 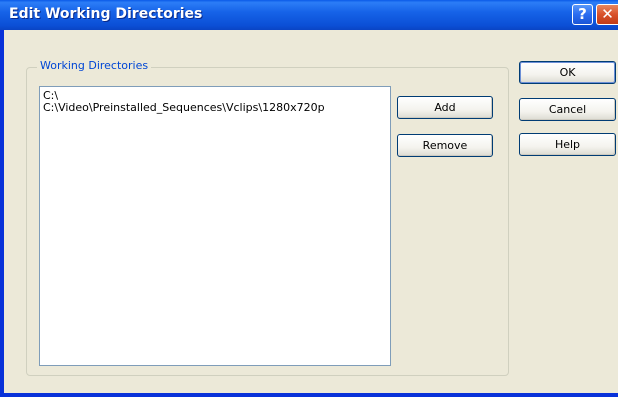 What do you see at coordinates (445, 107) in the screenshot?
I see `add-button: Add` at bounding box center [445, 107].